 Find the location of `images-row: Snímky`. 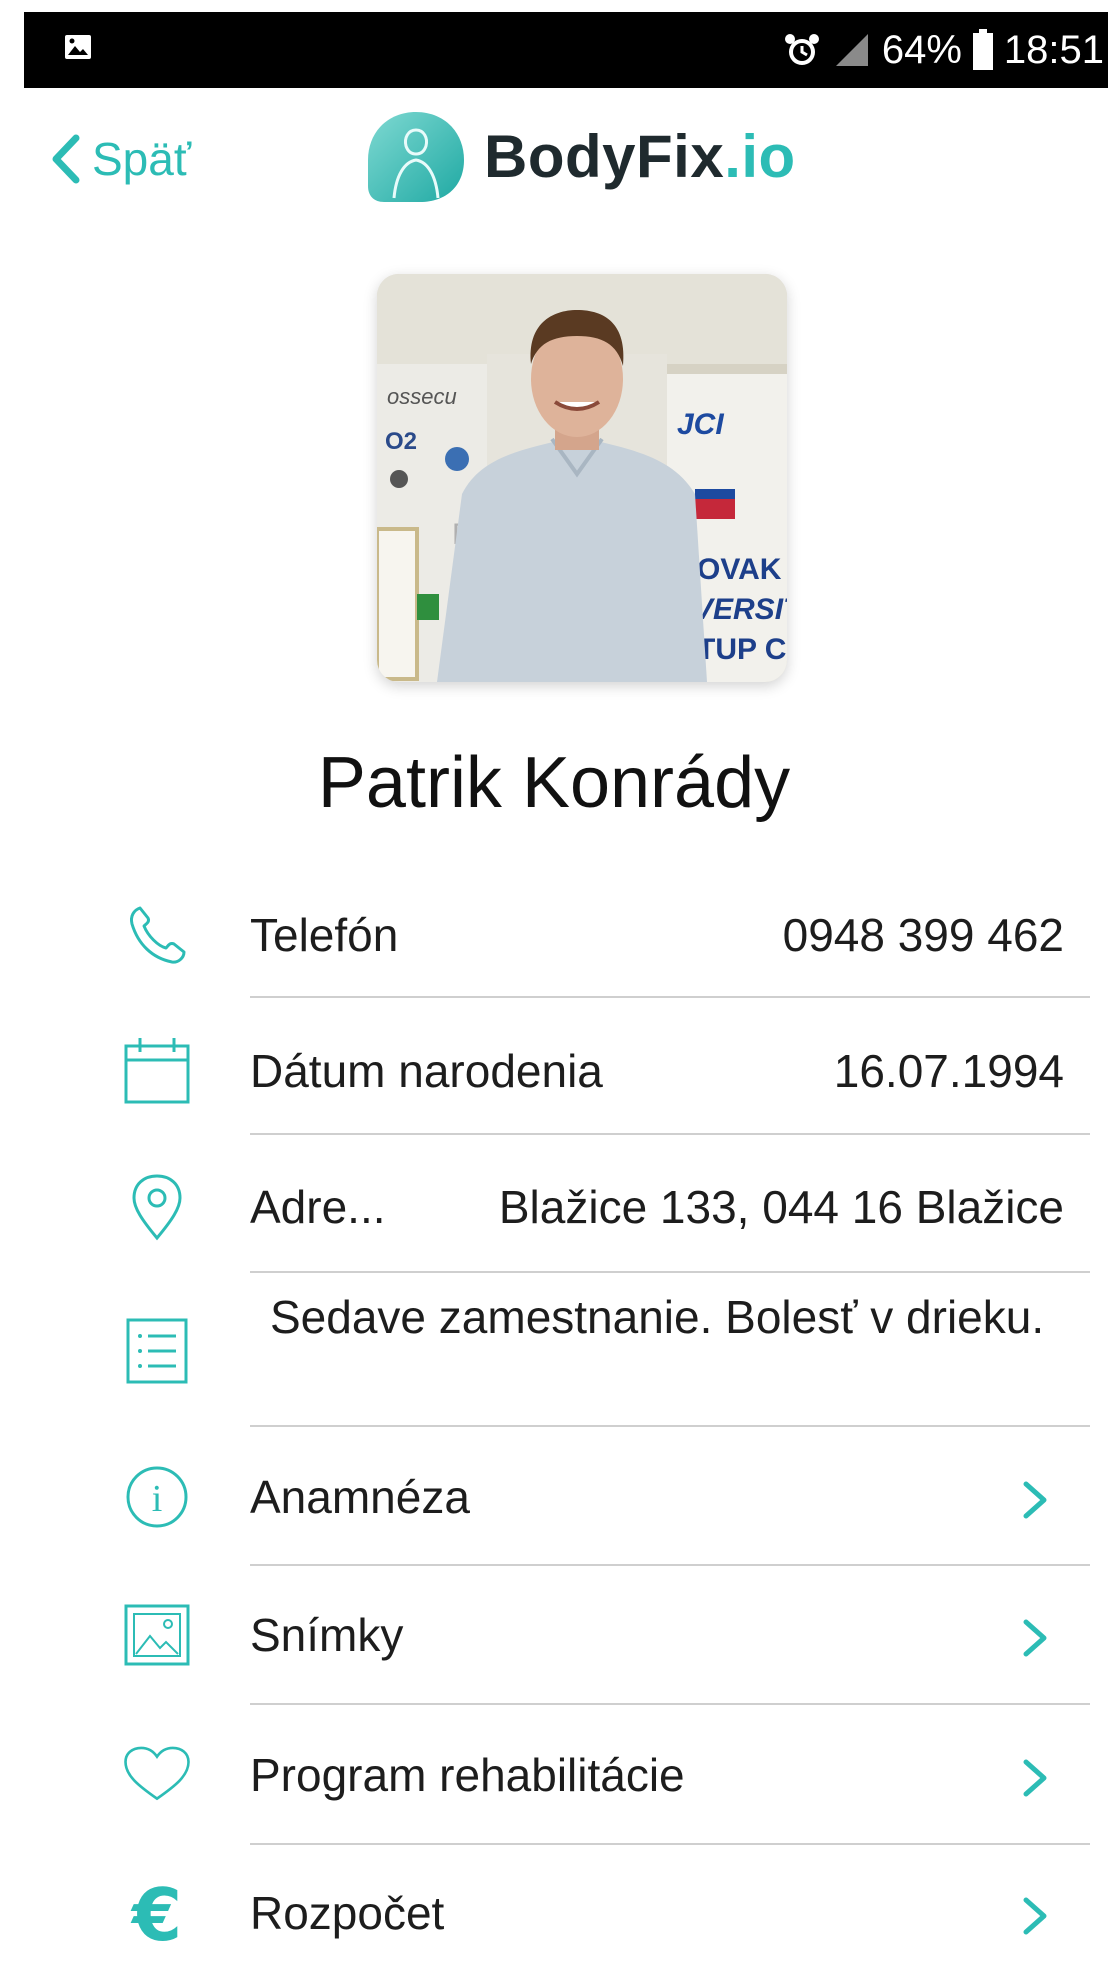

images-row: Snímky is located at coordinates (554, 1638).